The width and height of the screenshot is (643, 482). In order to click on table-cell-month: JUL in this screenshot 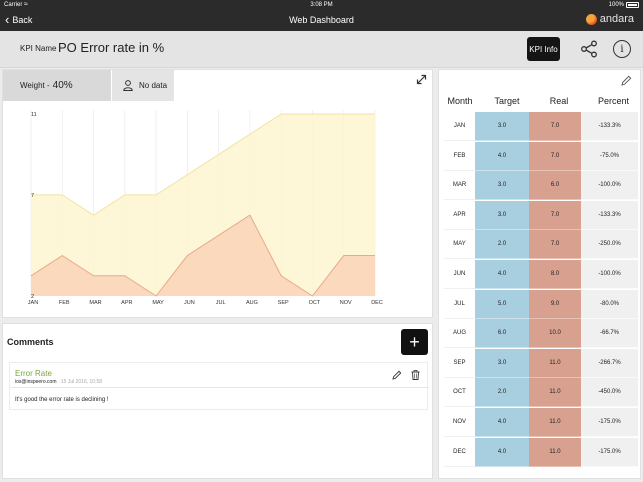, I will do `click(459, 304)`.